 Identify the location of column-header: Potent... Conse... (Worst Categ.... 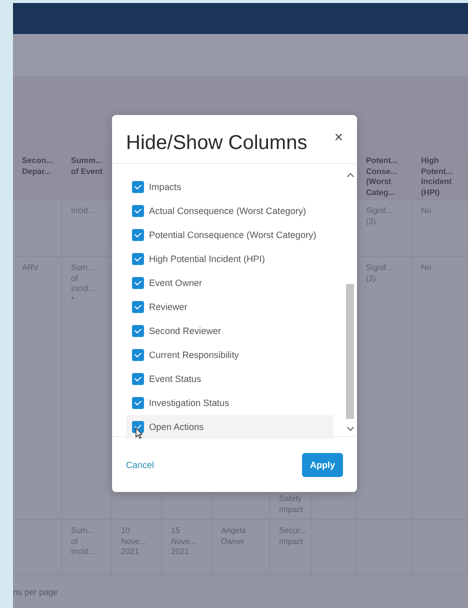
(384, 175).